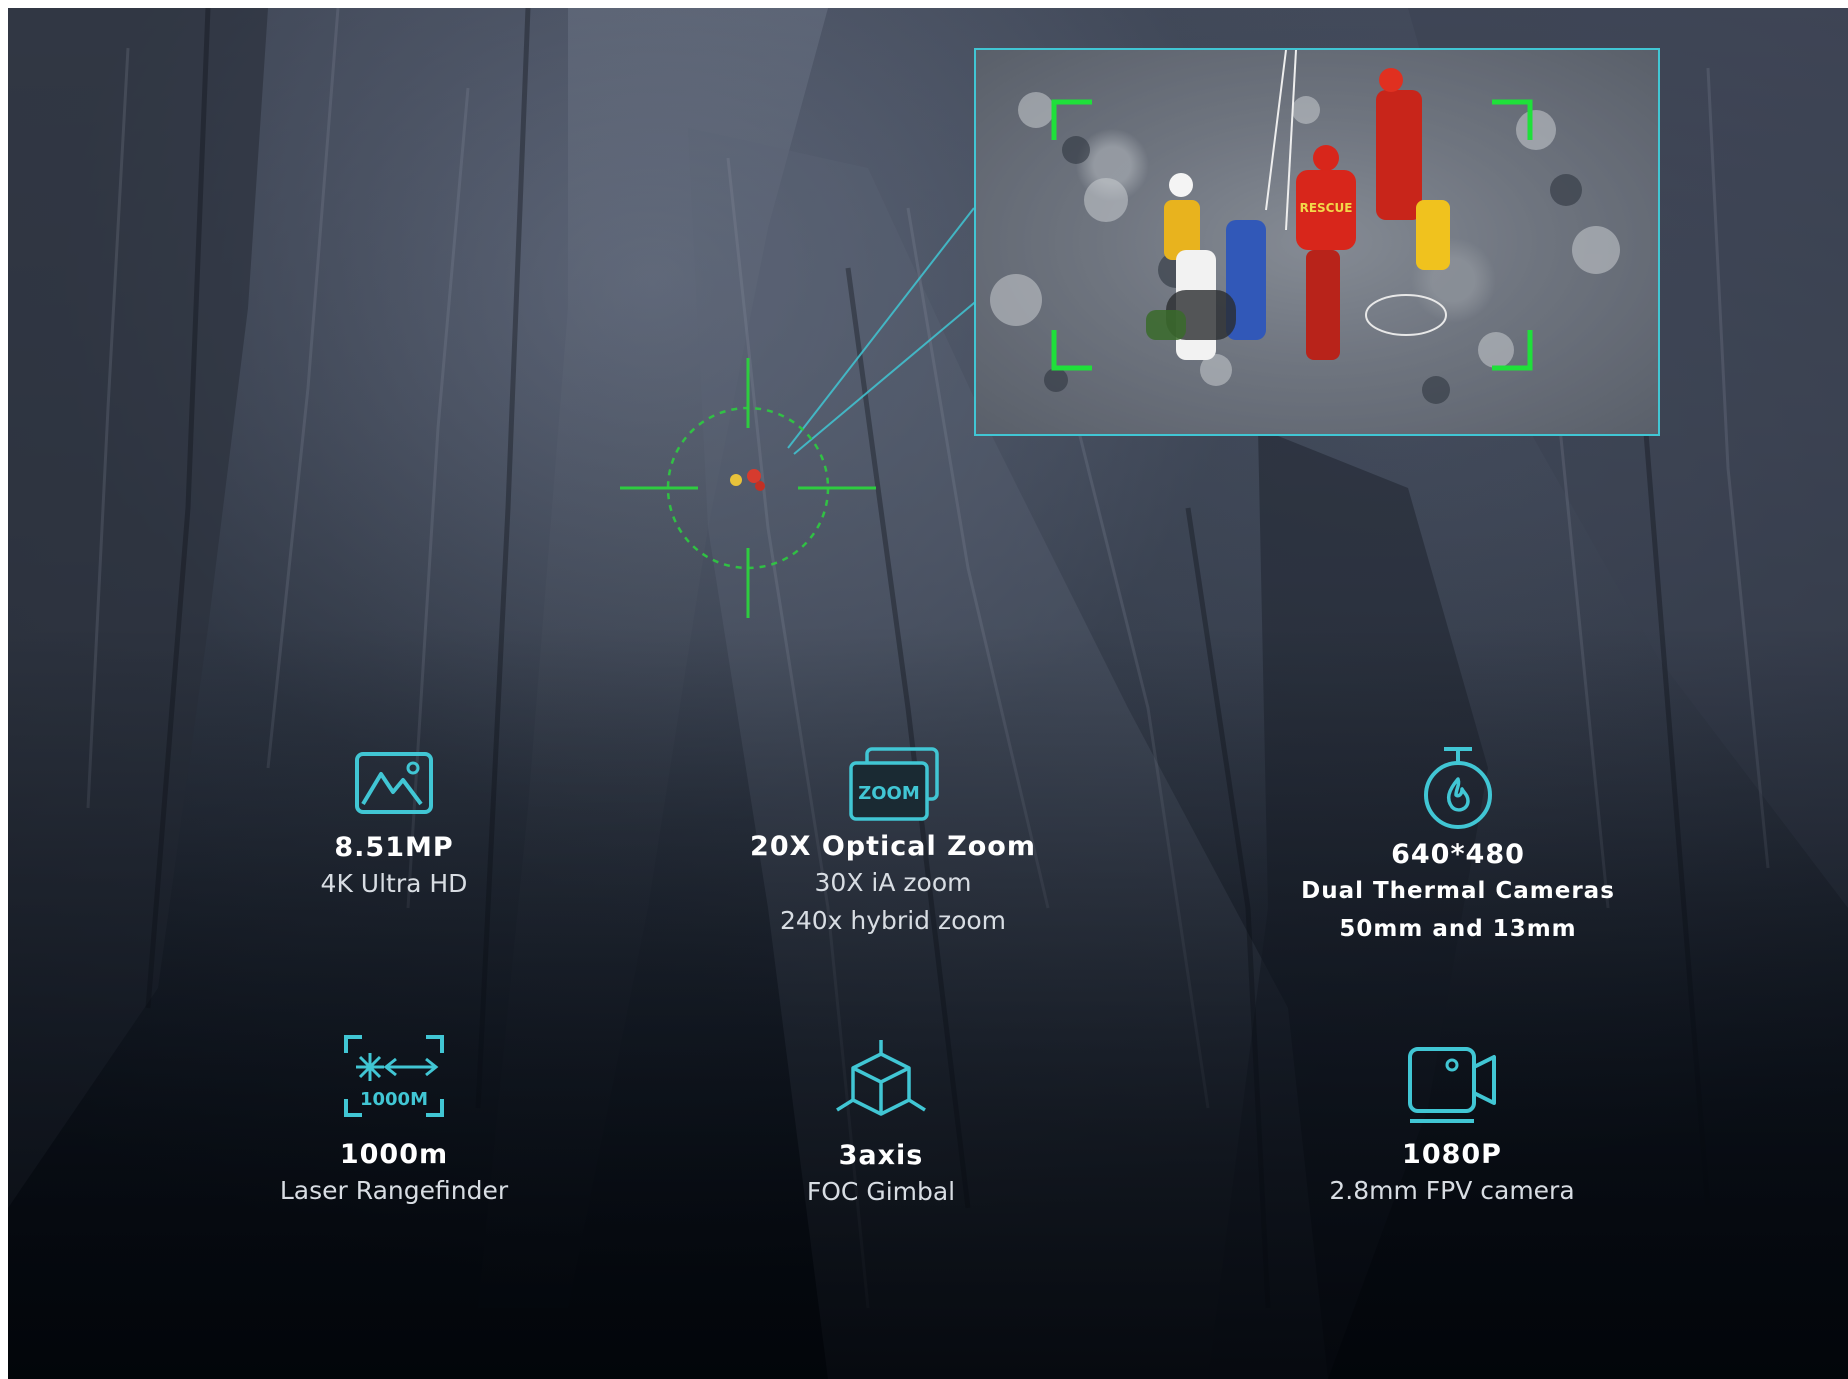 This screenshot has width=1848, height=1379. Describe the element at coordinates (1458, 929) in the screenshot. I see `feature-subtitle: 50mm and 13mm` at that location.